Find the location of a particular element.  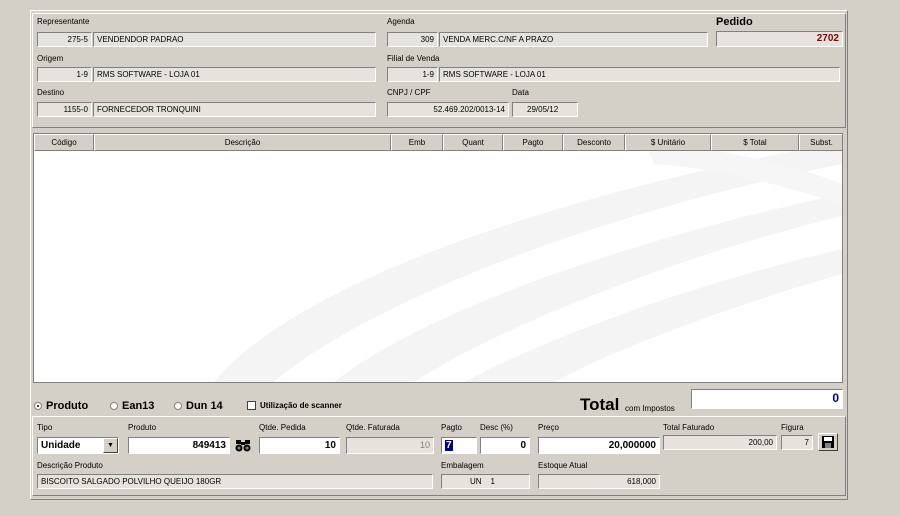

qtde-pedida-label: Qtde. Pedida is located at coordinates (282, 427).